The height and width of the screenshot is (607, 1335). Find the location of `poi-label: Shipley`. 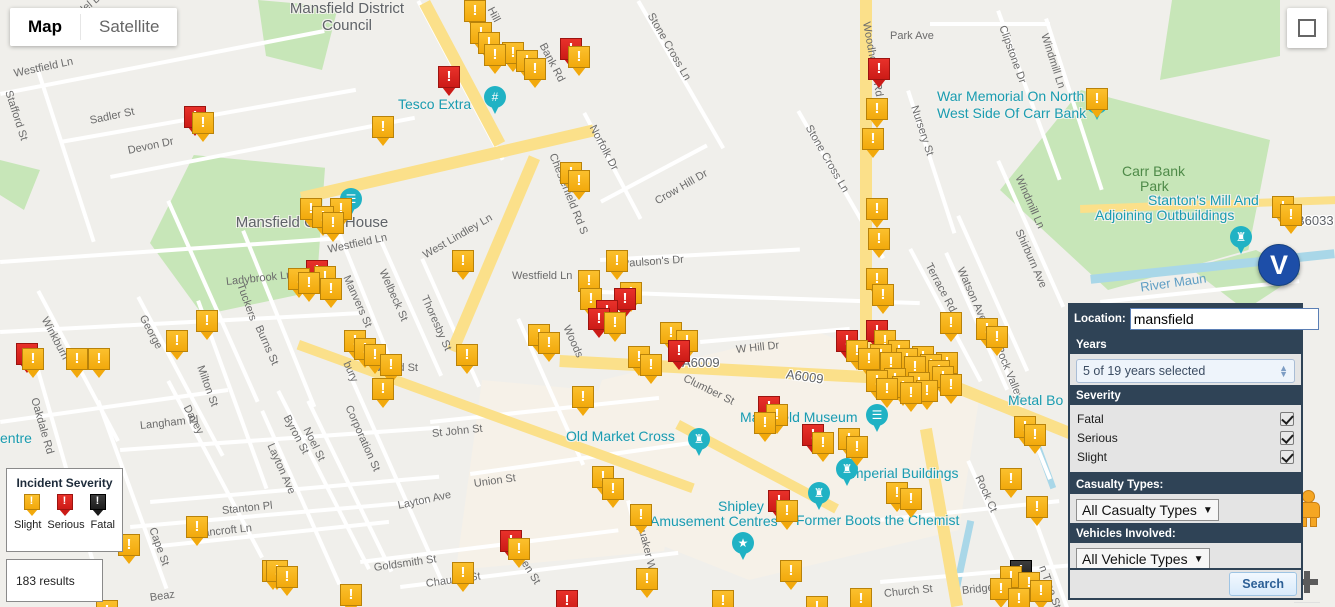

poi-label: Shipley is located at coordinates (741, 506).